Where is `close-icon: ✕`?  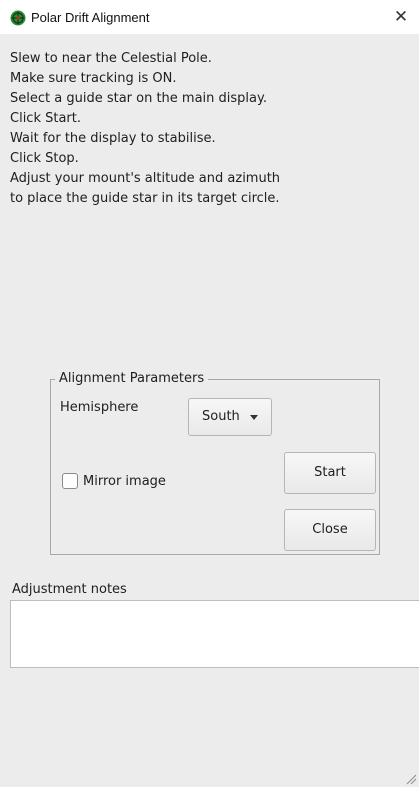
close-icon: ✕ is located at coordinates (401, 17).